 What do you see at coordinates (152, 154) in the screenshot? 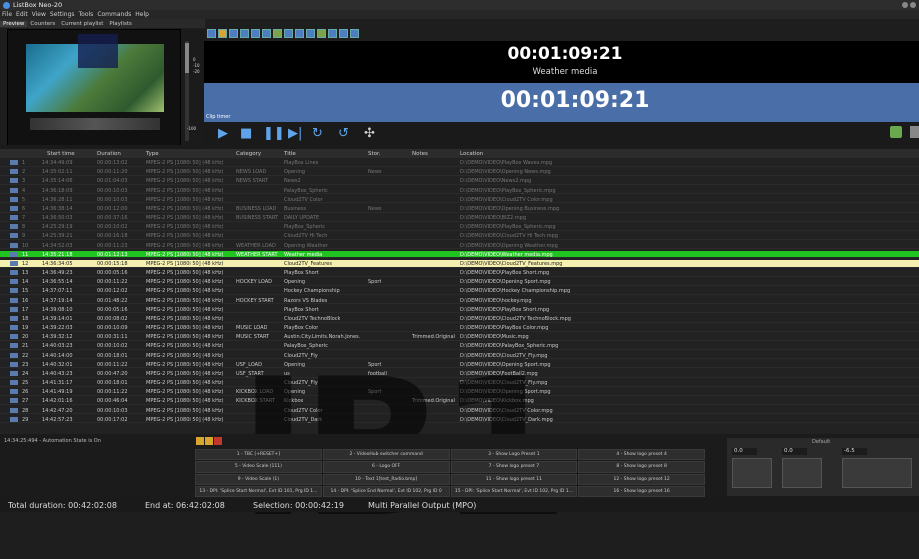
I see `col-type: Type` at bounding box center [152, 154].